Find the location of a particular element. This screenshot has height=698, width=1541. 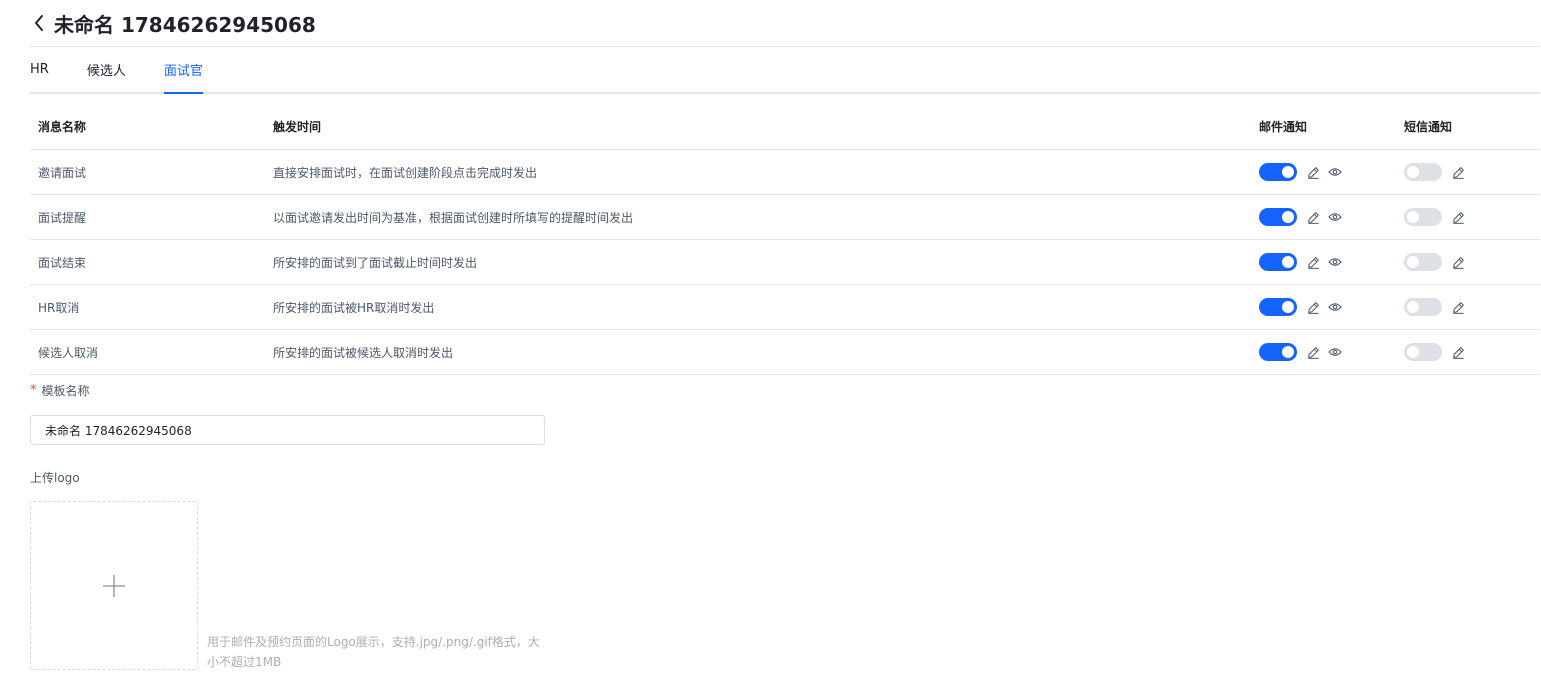

upload-logo-button is located at coordinates (114, 585).